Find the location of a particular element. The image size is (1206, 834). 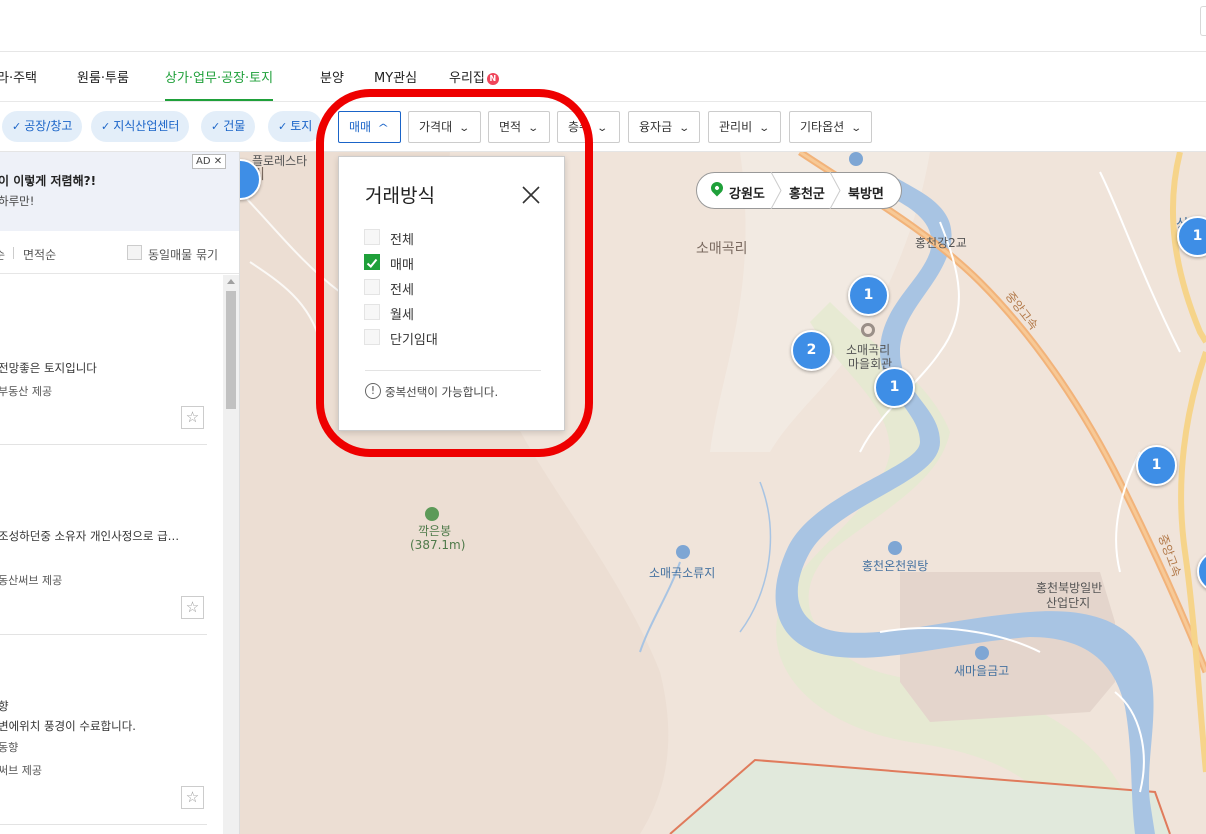

dropdown-label: 관리비 is located at coordinates (736, 127).